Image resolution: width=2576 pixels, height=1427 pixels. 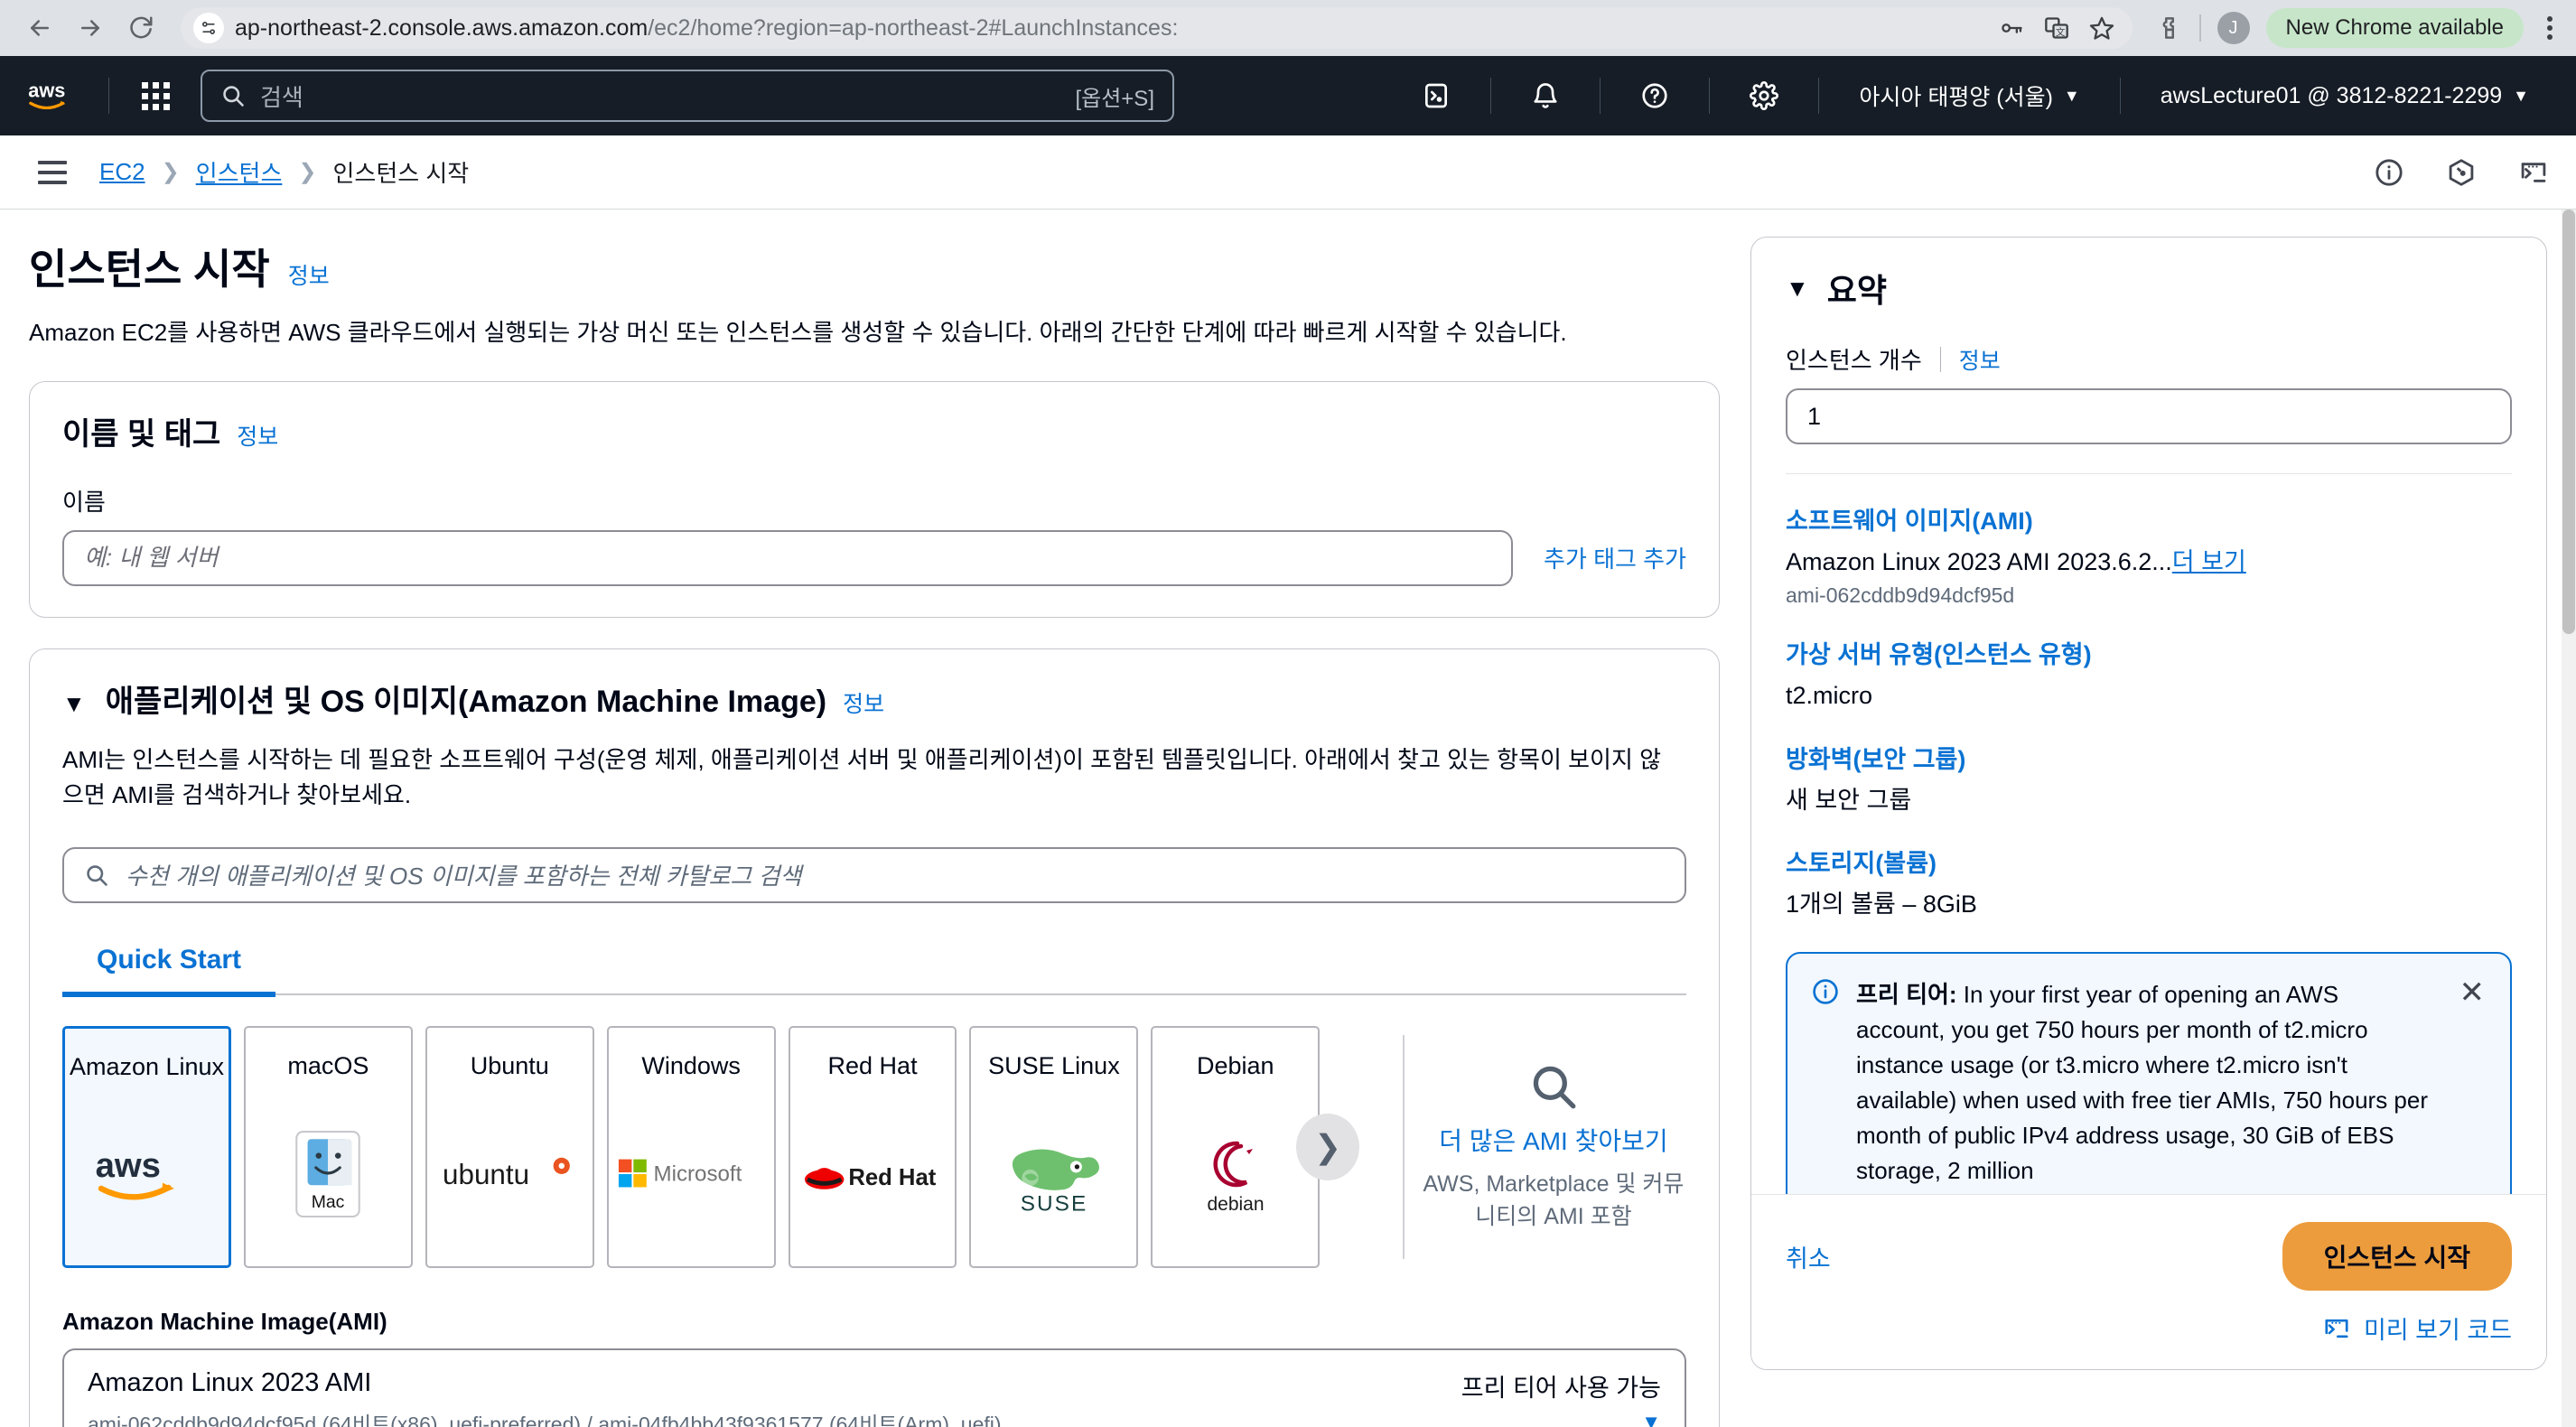 What do you see at coordinates (1651, 1419) in the screenshot?
I see `chevron-down-icon: ▼` at bounding box center [1651, 1419].